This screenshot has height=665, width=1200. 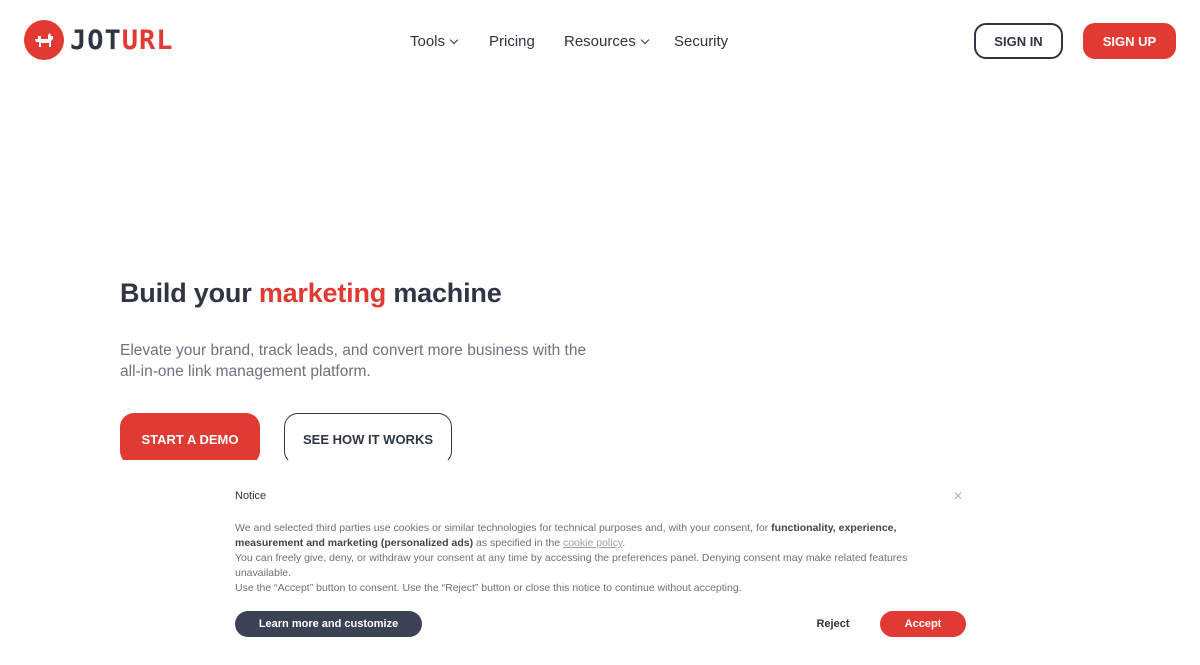 I want to click on nav-item-resources: Resources, so click(x=606, y=41).